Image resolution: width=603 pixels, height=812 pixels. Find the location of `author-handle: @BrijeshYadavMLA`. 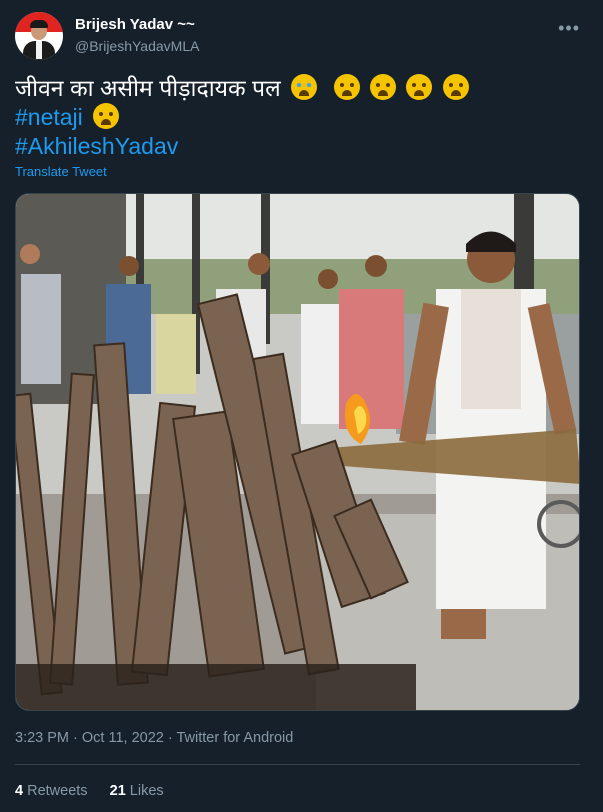

author-handle: @BrijeshYadavMLA is located at coordinates (137, 46).